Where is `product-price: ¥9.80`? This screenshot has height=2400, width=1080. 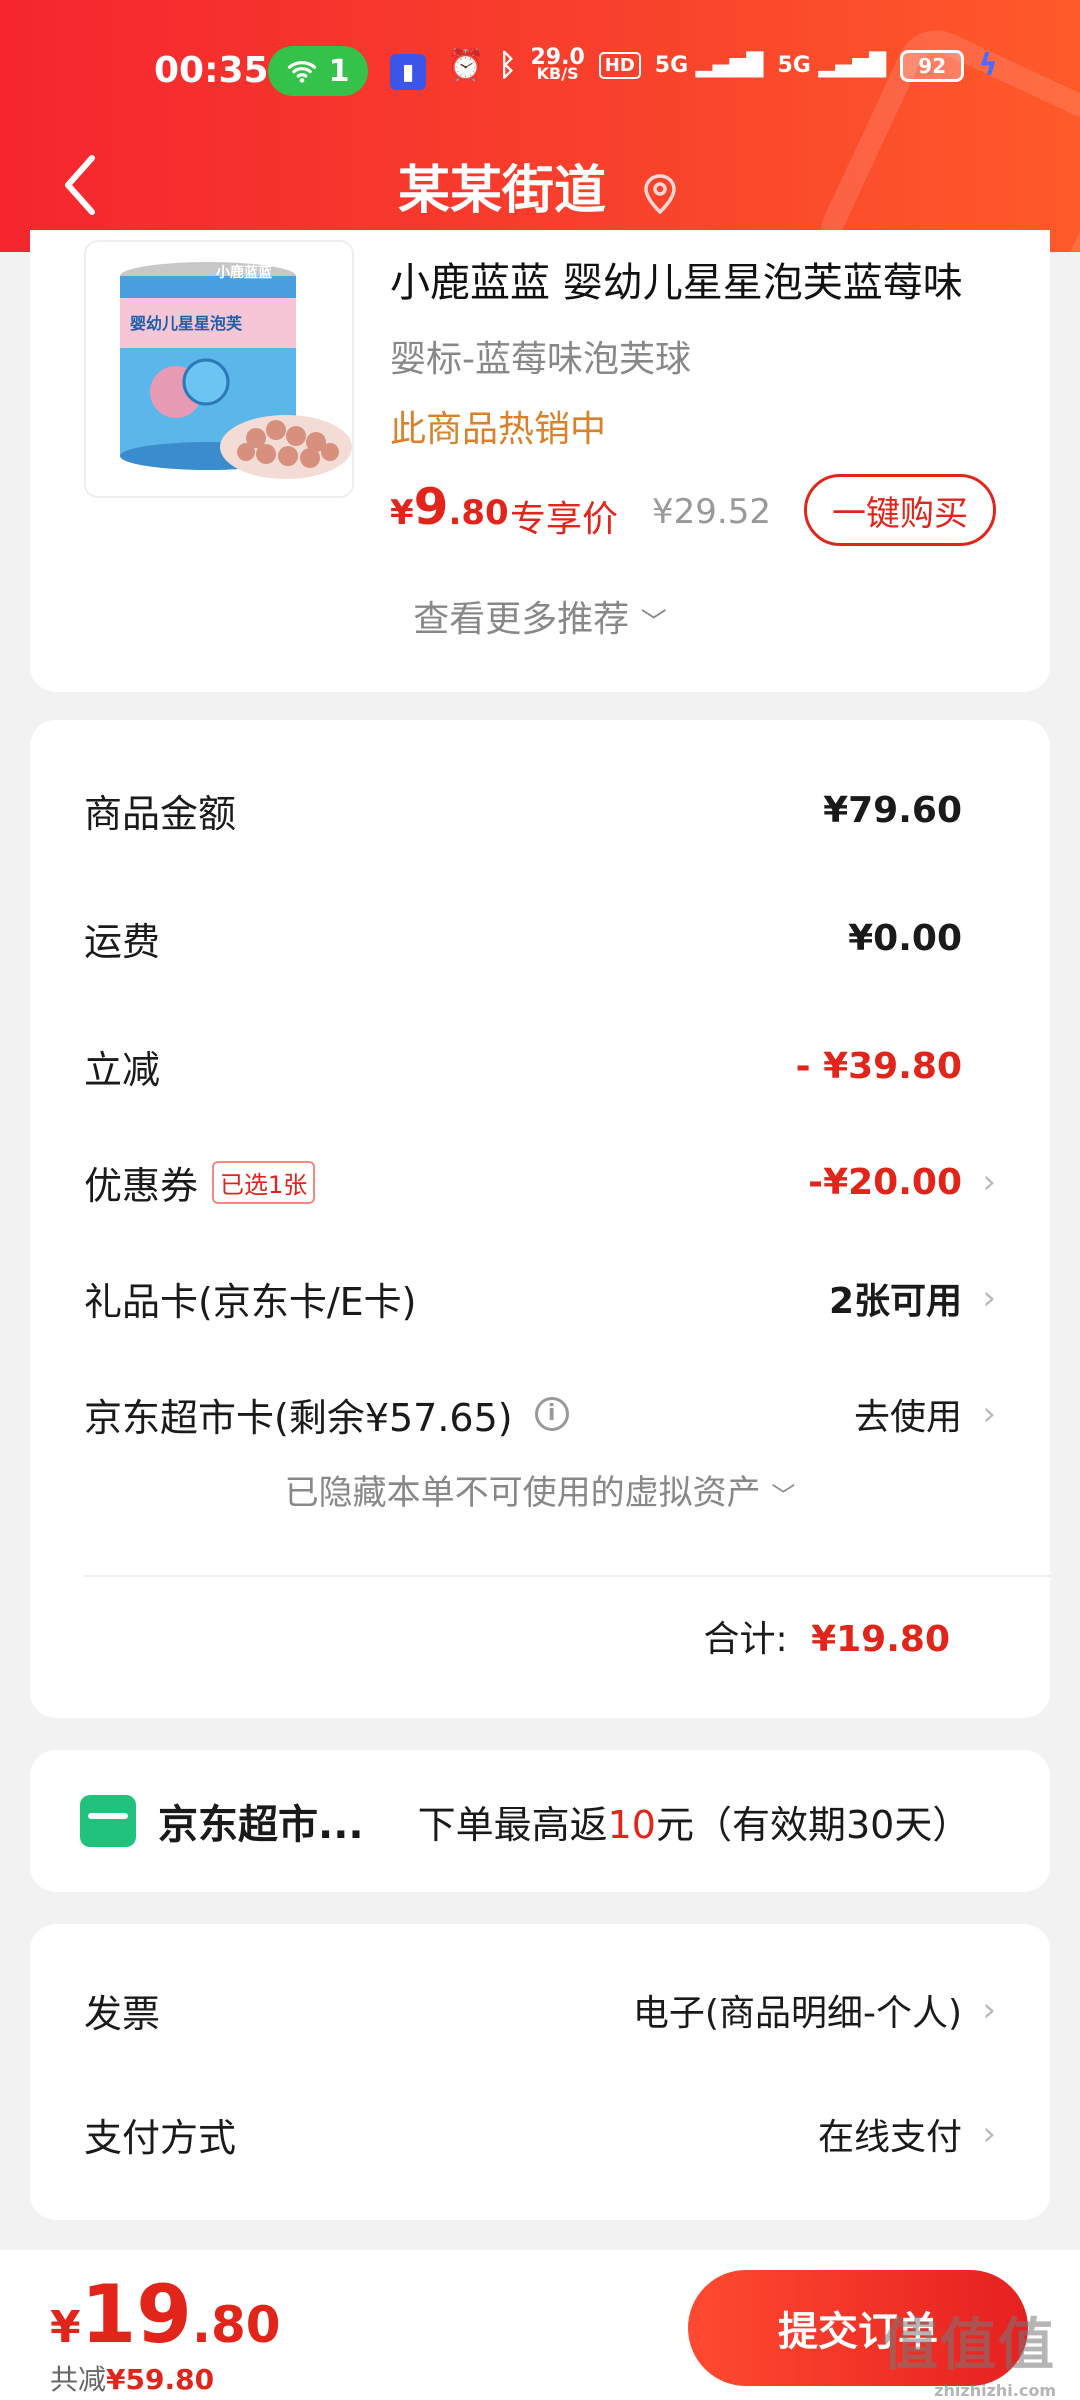 product-price: ¥9.80 is located at coordinates (449, 507).